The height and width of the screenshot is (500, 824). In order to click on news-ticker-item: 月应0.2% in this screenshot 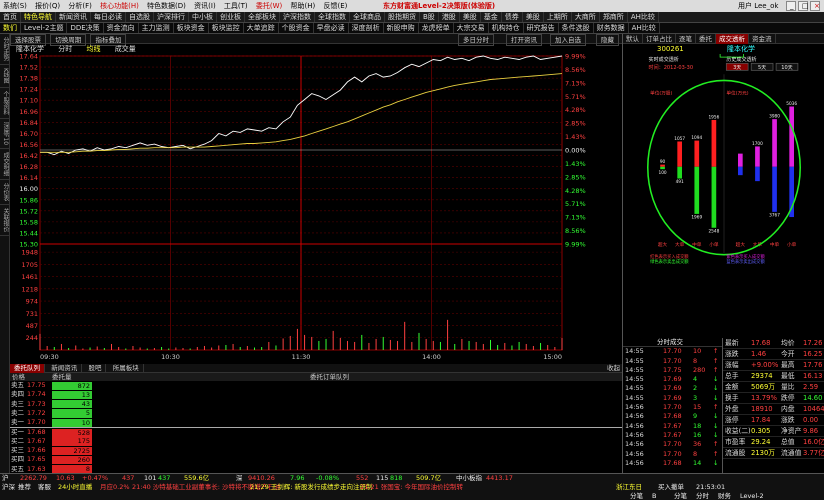, I will do `click(115, 487)`.